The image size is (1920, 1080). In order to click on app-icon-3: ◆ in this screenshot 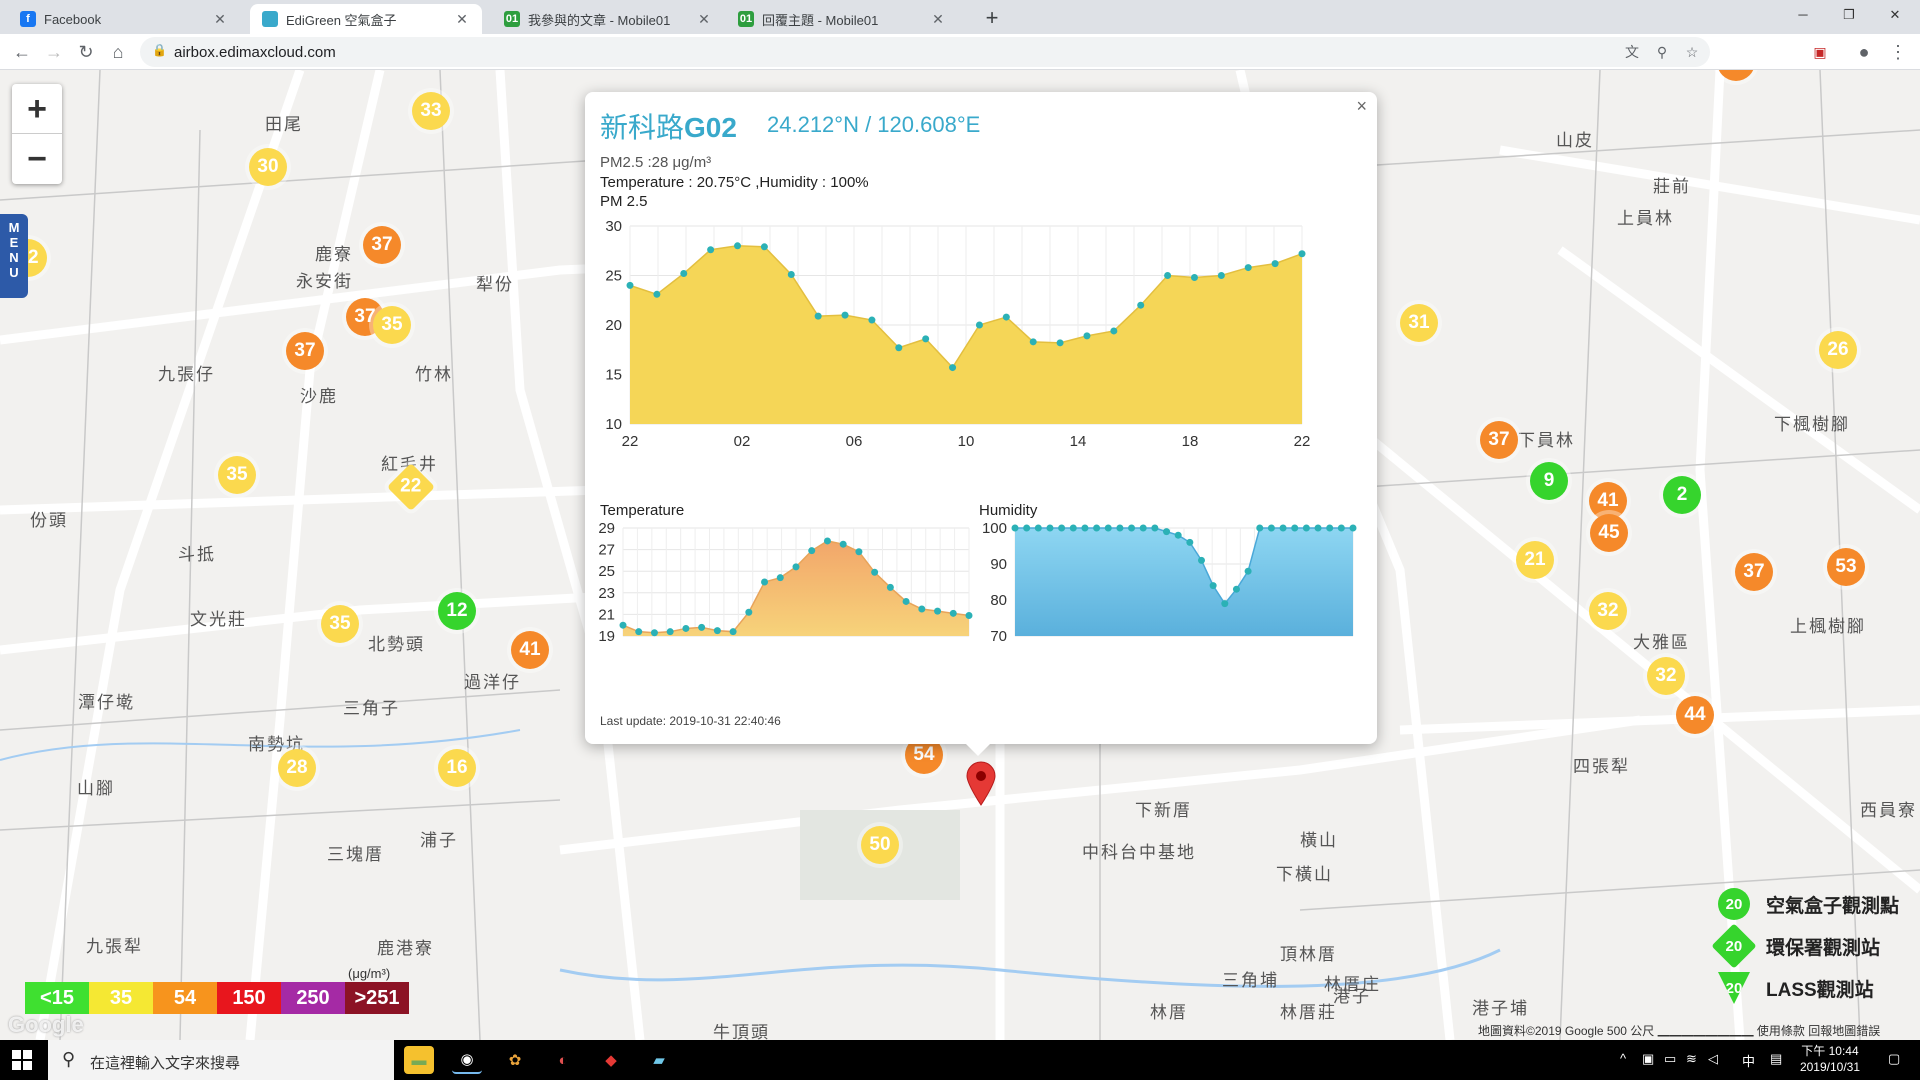, I will do `click(611, 1060)`.